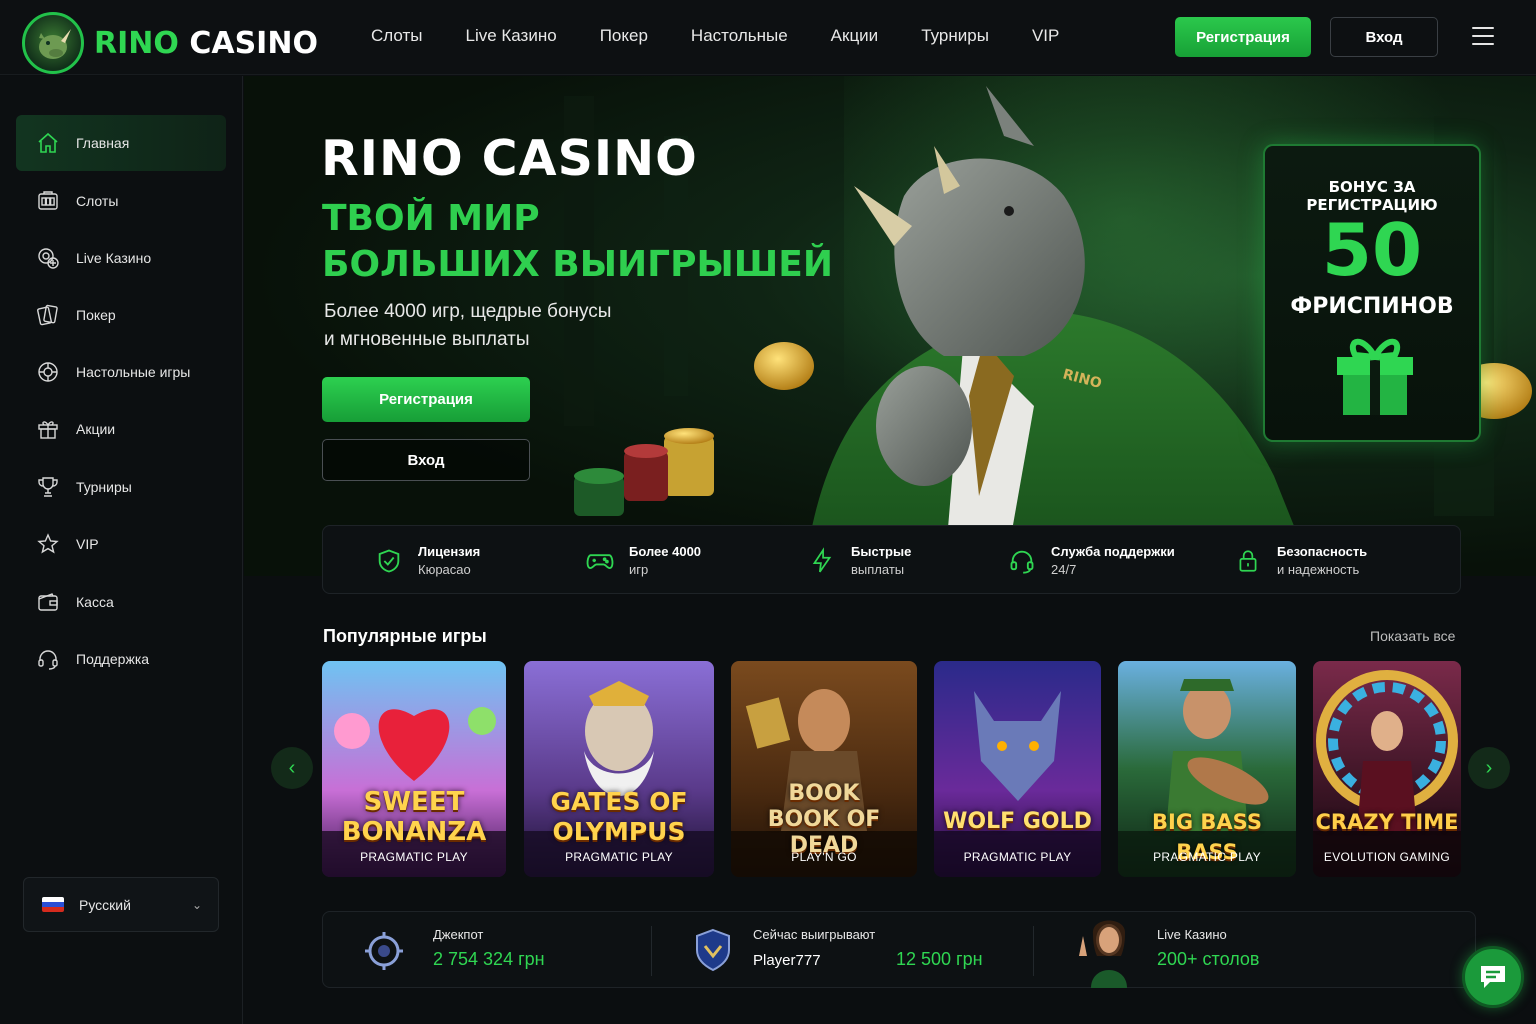 The width and height of the screenshot is (1536, 1024). Describe the element at coordinates (787, 960) in the screenshot. I see `winning-player: Player777` at that location.